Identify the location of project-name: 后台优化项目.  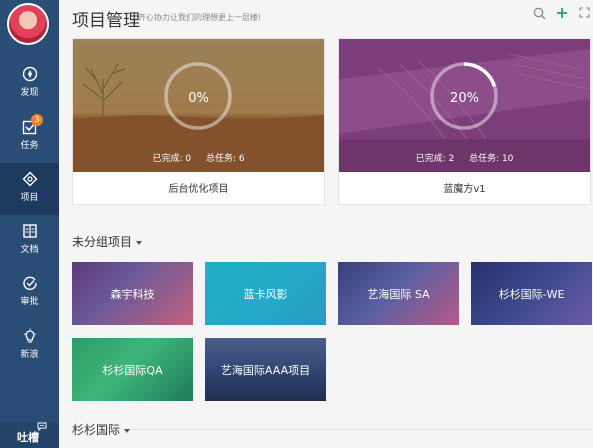
(198, 189).